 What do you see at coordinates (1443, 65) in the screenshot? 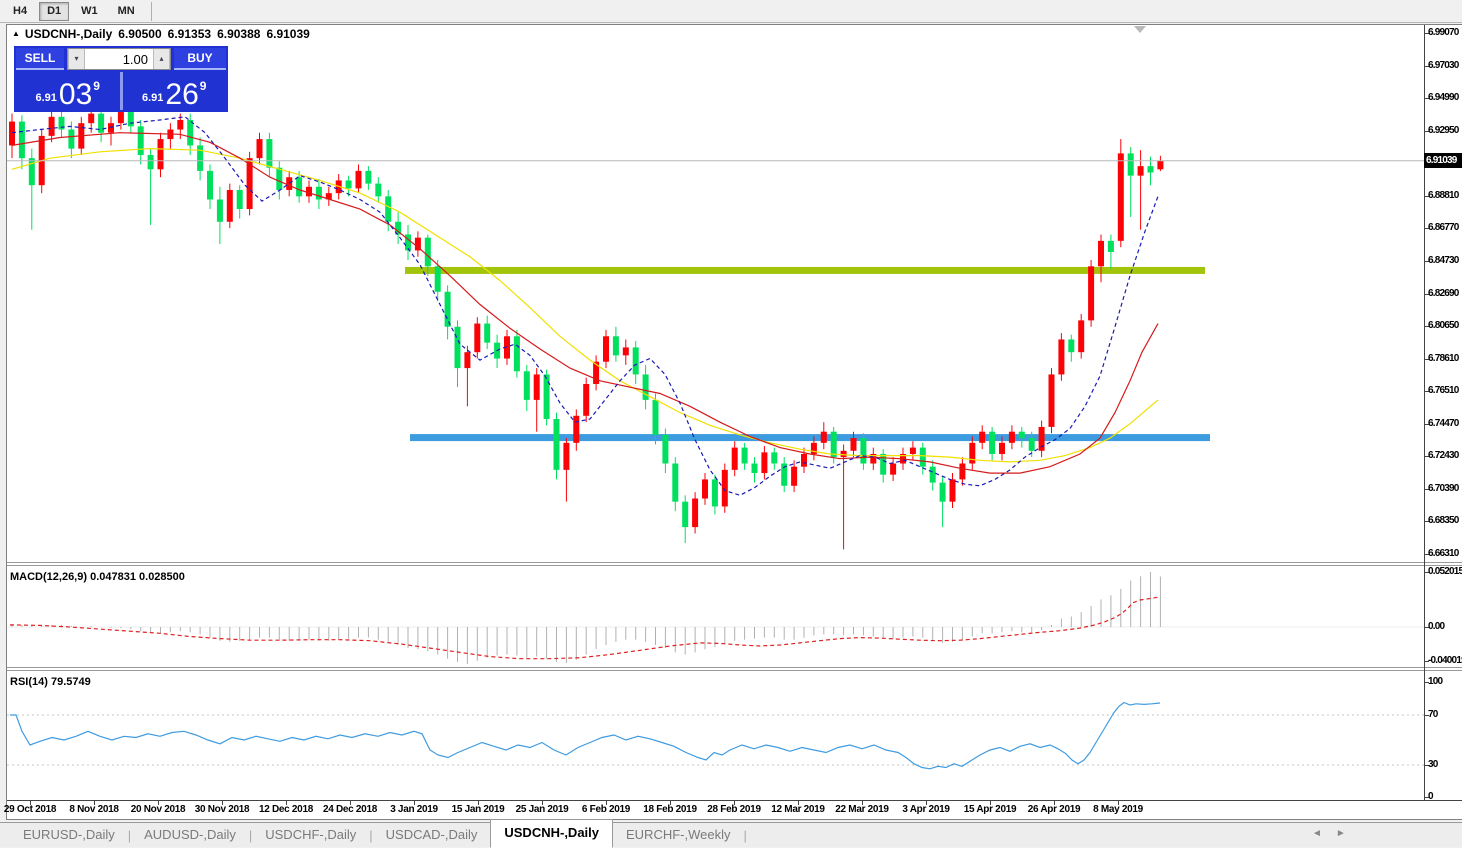
I see `price-axis-label: 6.97030` at bounding box center [1443, 65].